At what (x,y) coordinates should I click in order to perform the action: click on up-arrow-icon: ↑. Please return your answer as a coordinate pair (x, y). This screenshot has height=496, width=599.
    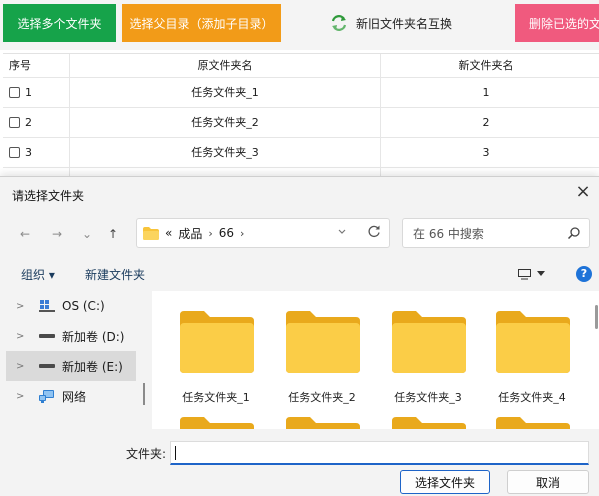
    Looking at the image, I should click on (113, 234).